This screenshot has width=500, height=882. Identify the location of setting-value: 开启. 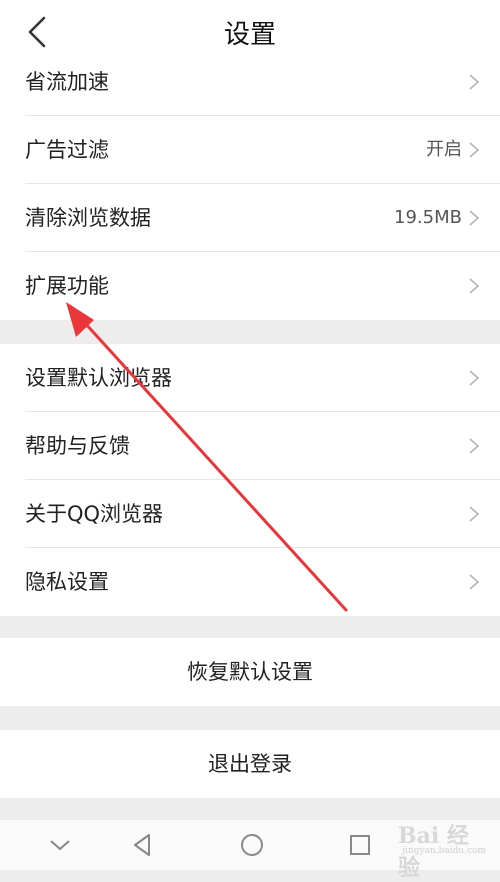
(444, 149).